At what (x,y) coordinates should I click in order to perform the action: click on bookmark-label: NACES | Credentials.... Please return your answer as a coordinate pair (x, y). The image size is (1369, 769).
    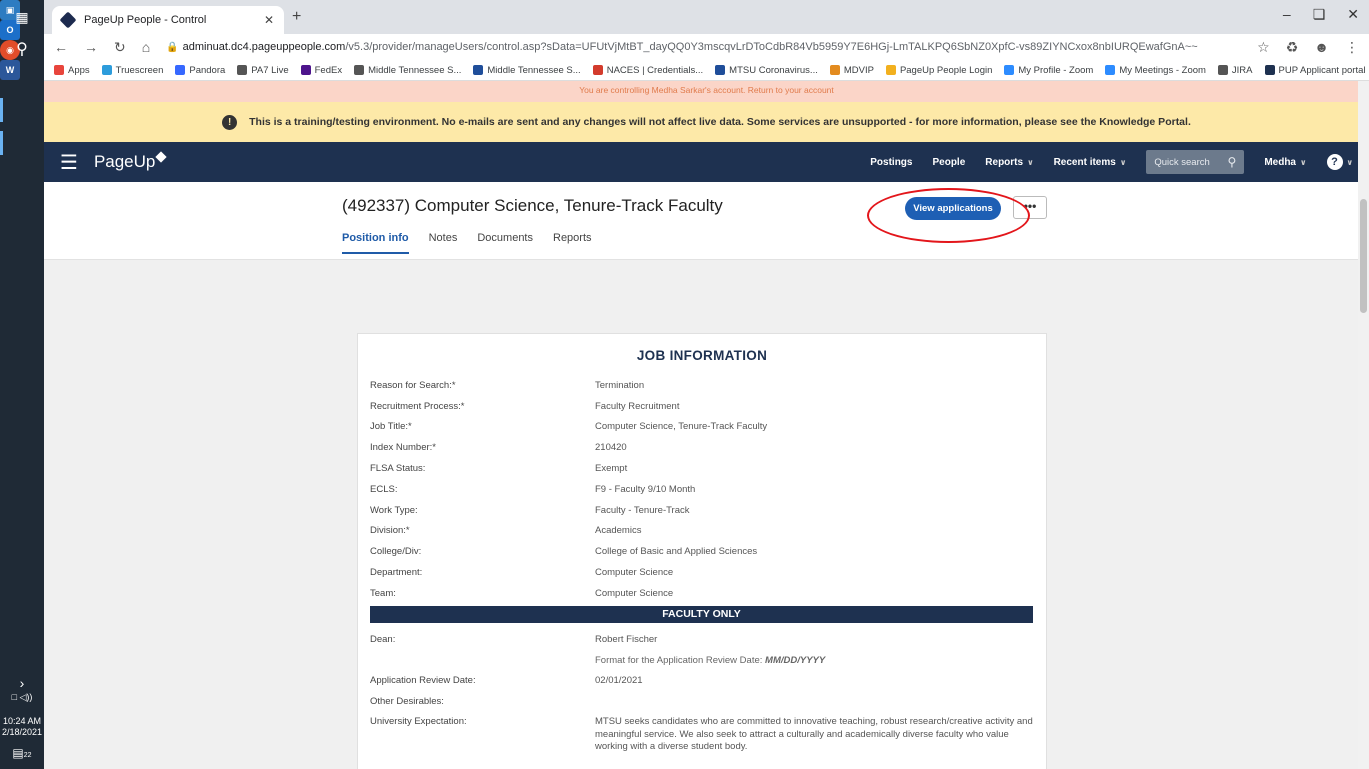
    Looking at the image, I should click on (655, 70).